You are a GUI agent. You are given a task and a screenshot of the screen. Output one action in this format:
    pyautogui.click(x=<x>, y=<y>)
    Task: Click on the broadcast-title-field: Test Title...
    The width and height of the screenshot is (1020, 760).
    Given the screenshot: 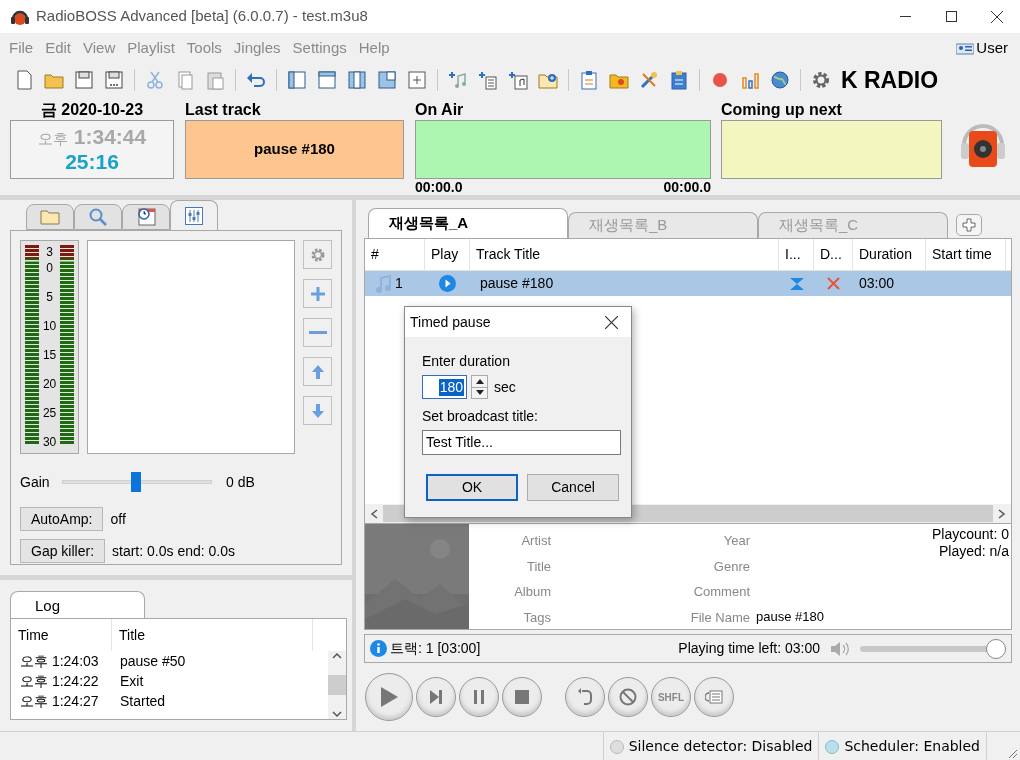 What is the action you would take?
    pyautogui.click(x=521, y=442)
    